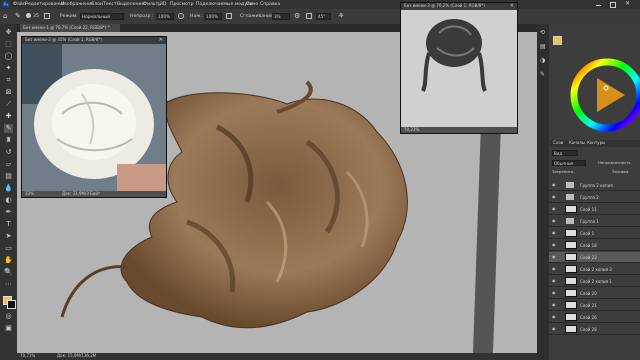  What do you see at coordinates (459, 6) in the screenshot?
I see `reference-window-right-titlebar: Без имени-3 @ 70,2% (Слой 1, RGB/8*) ✕` at bounding box center [459, 6].